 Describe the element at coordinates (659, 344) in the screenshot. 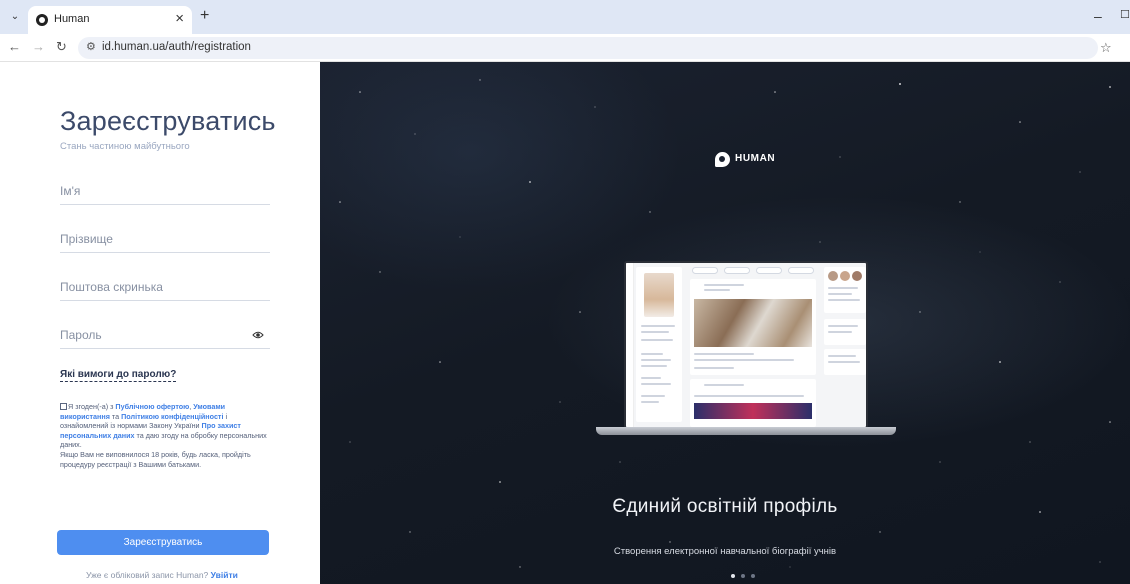

I see `mockup-profile-card` at that location.